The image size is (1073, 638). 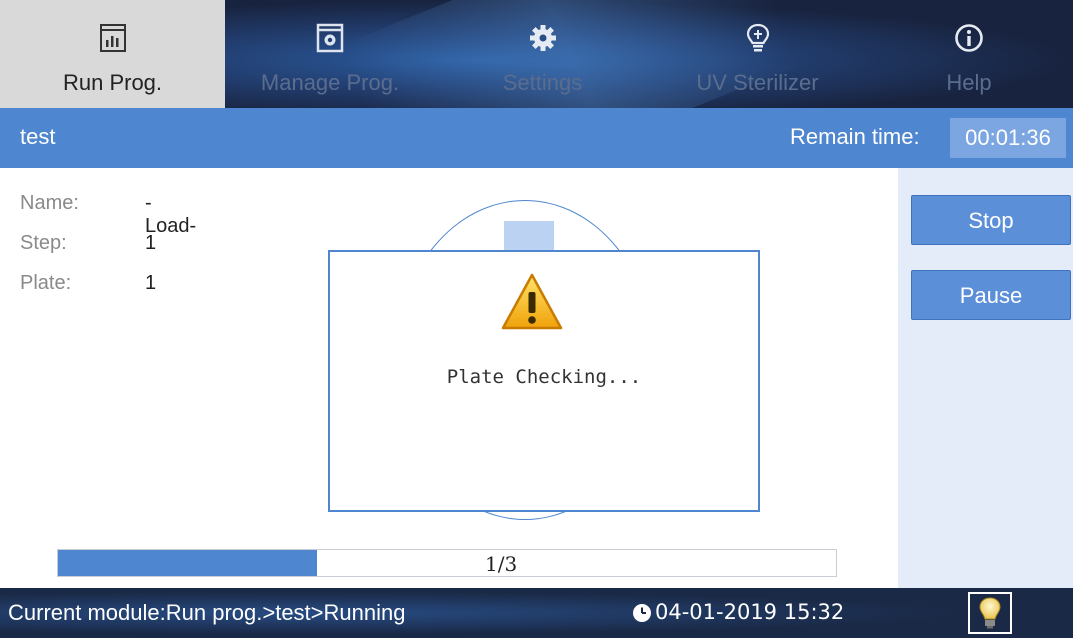 What do you see at coordinates (112, 82) in the screenshot?
I see `tab-run-prog-label: Run Prog.` at bounding box center [112, 82].